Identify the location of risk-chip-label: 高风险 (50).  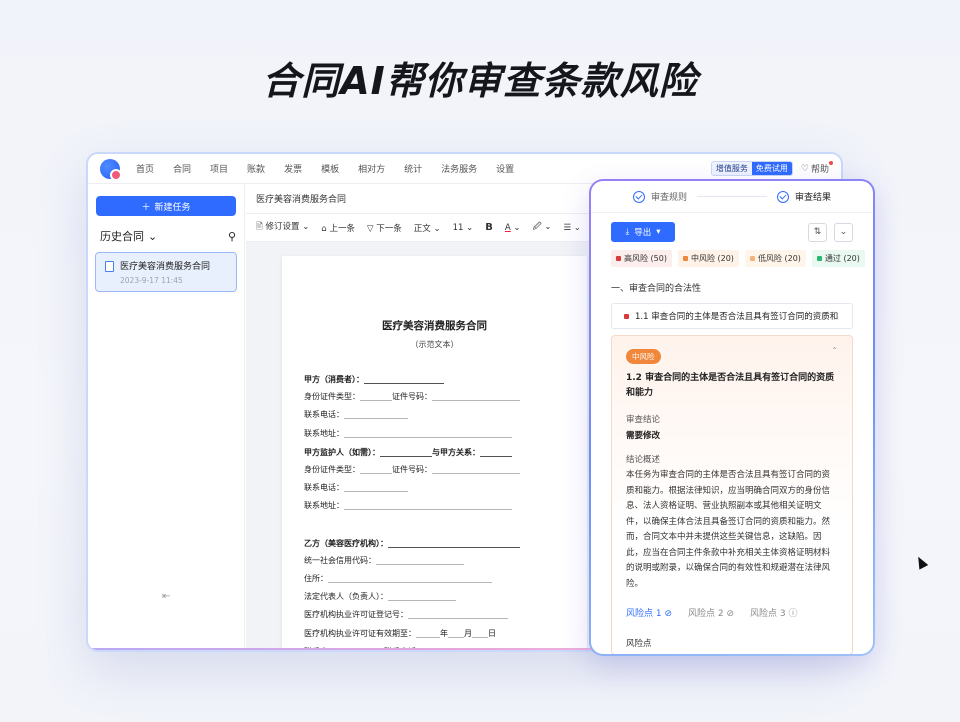
(645, 258).